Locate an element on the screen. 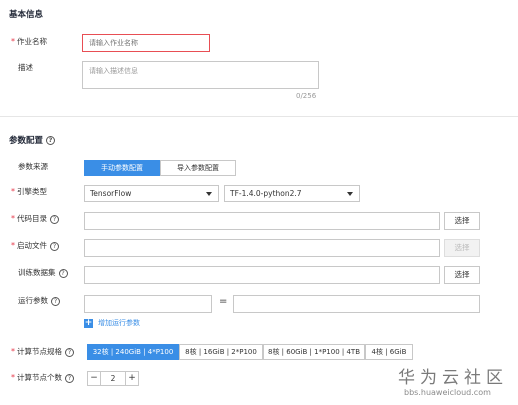 This screenshot has height=405, width=518. spec-option-2: 8核 | 16GiB | 2*P100 is located at coordinates (221, 352).